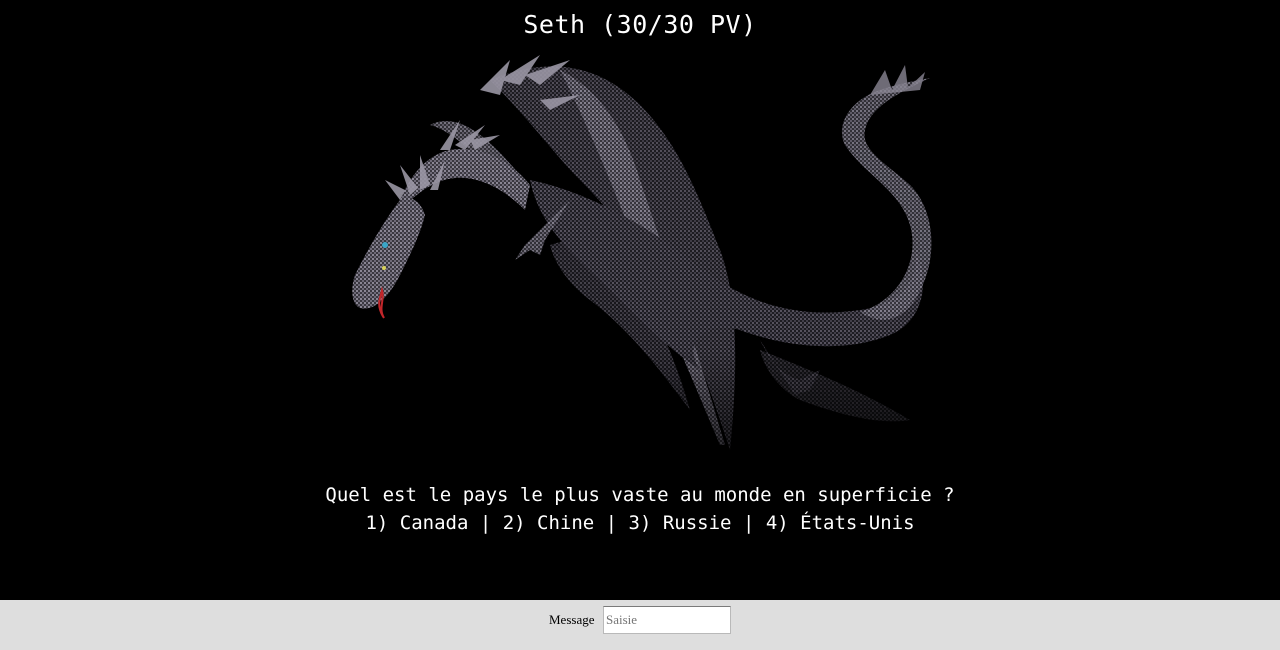  I want to click on enemy-status-title: Seth (30/30 PV), so click(640, 24).